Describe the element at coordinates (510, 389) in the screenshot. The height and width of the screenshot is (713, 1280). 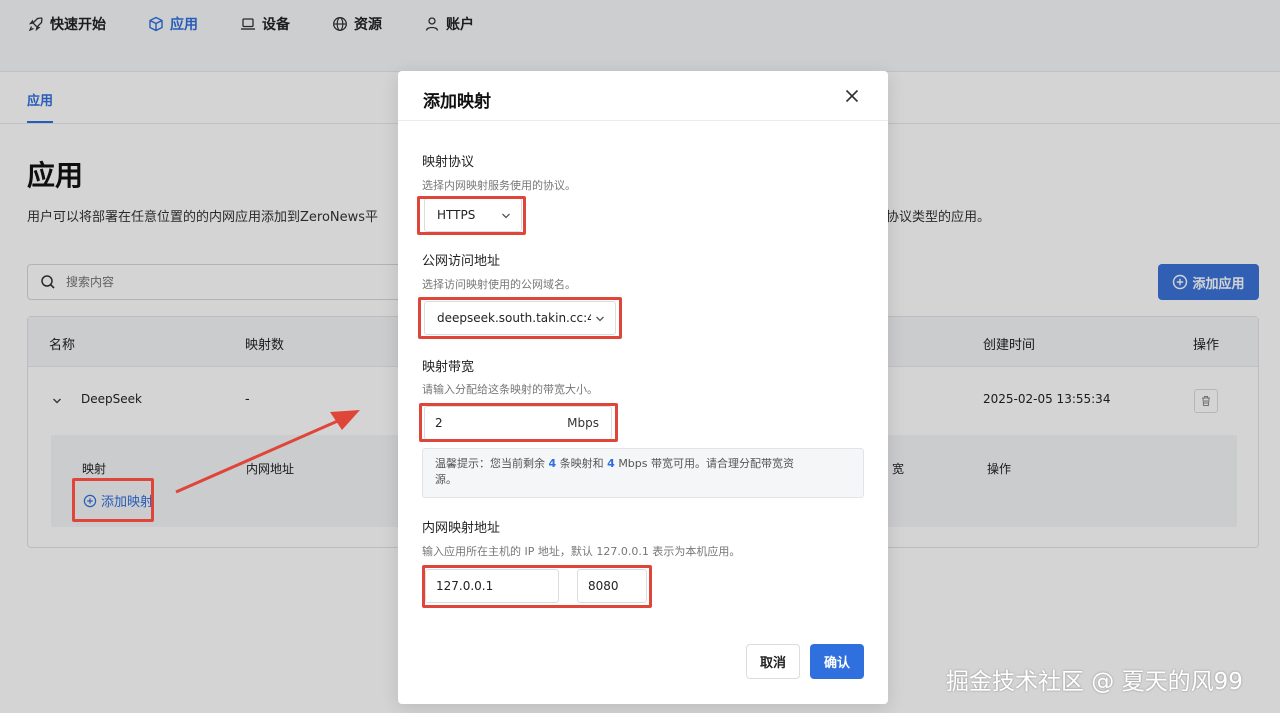
I see `bandwidth-hint: 请输入分配给这条映射的带宽大小。` at that location.